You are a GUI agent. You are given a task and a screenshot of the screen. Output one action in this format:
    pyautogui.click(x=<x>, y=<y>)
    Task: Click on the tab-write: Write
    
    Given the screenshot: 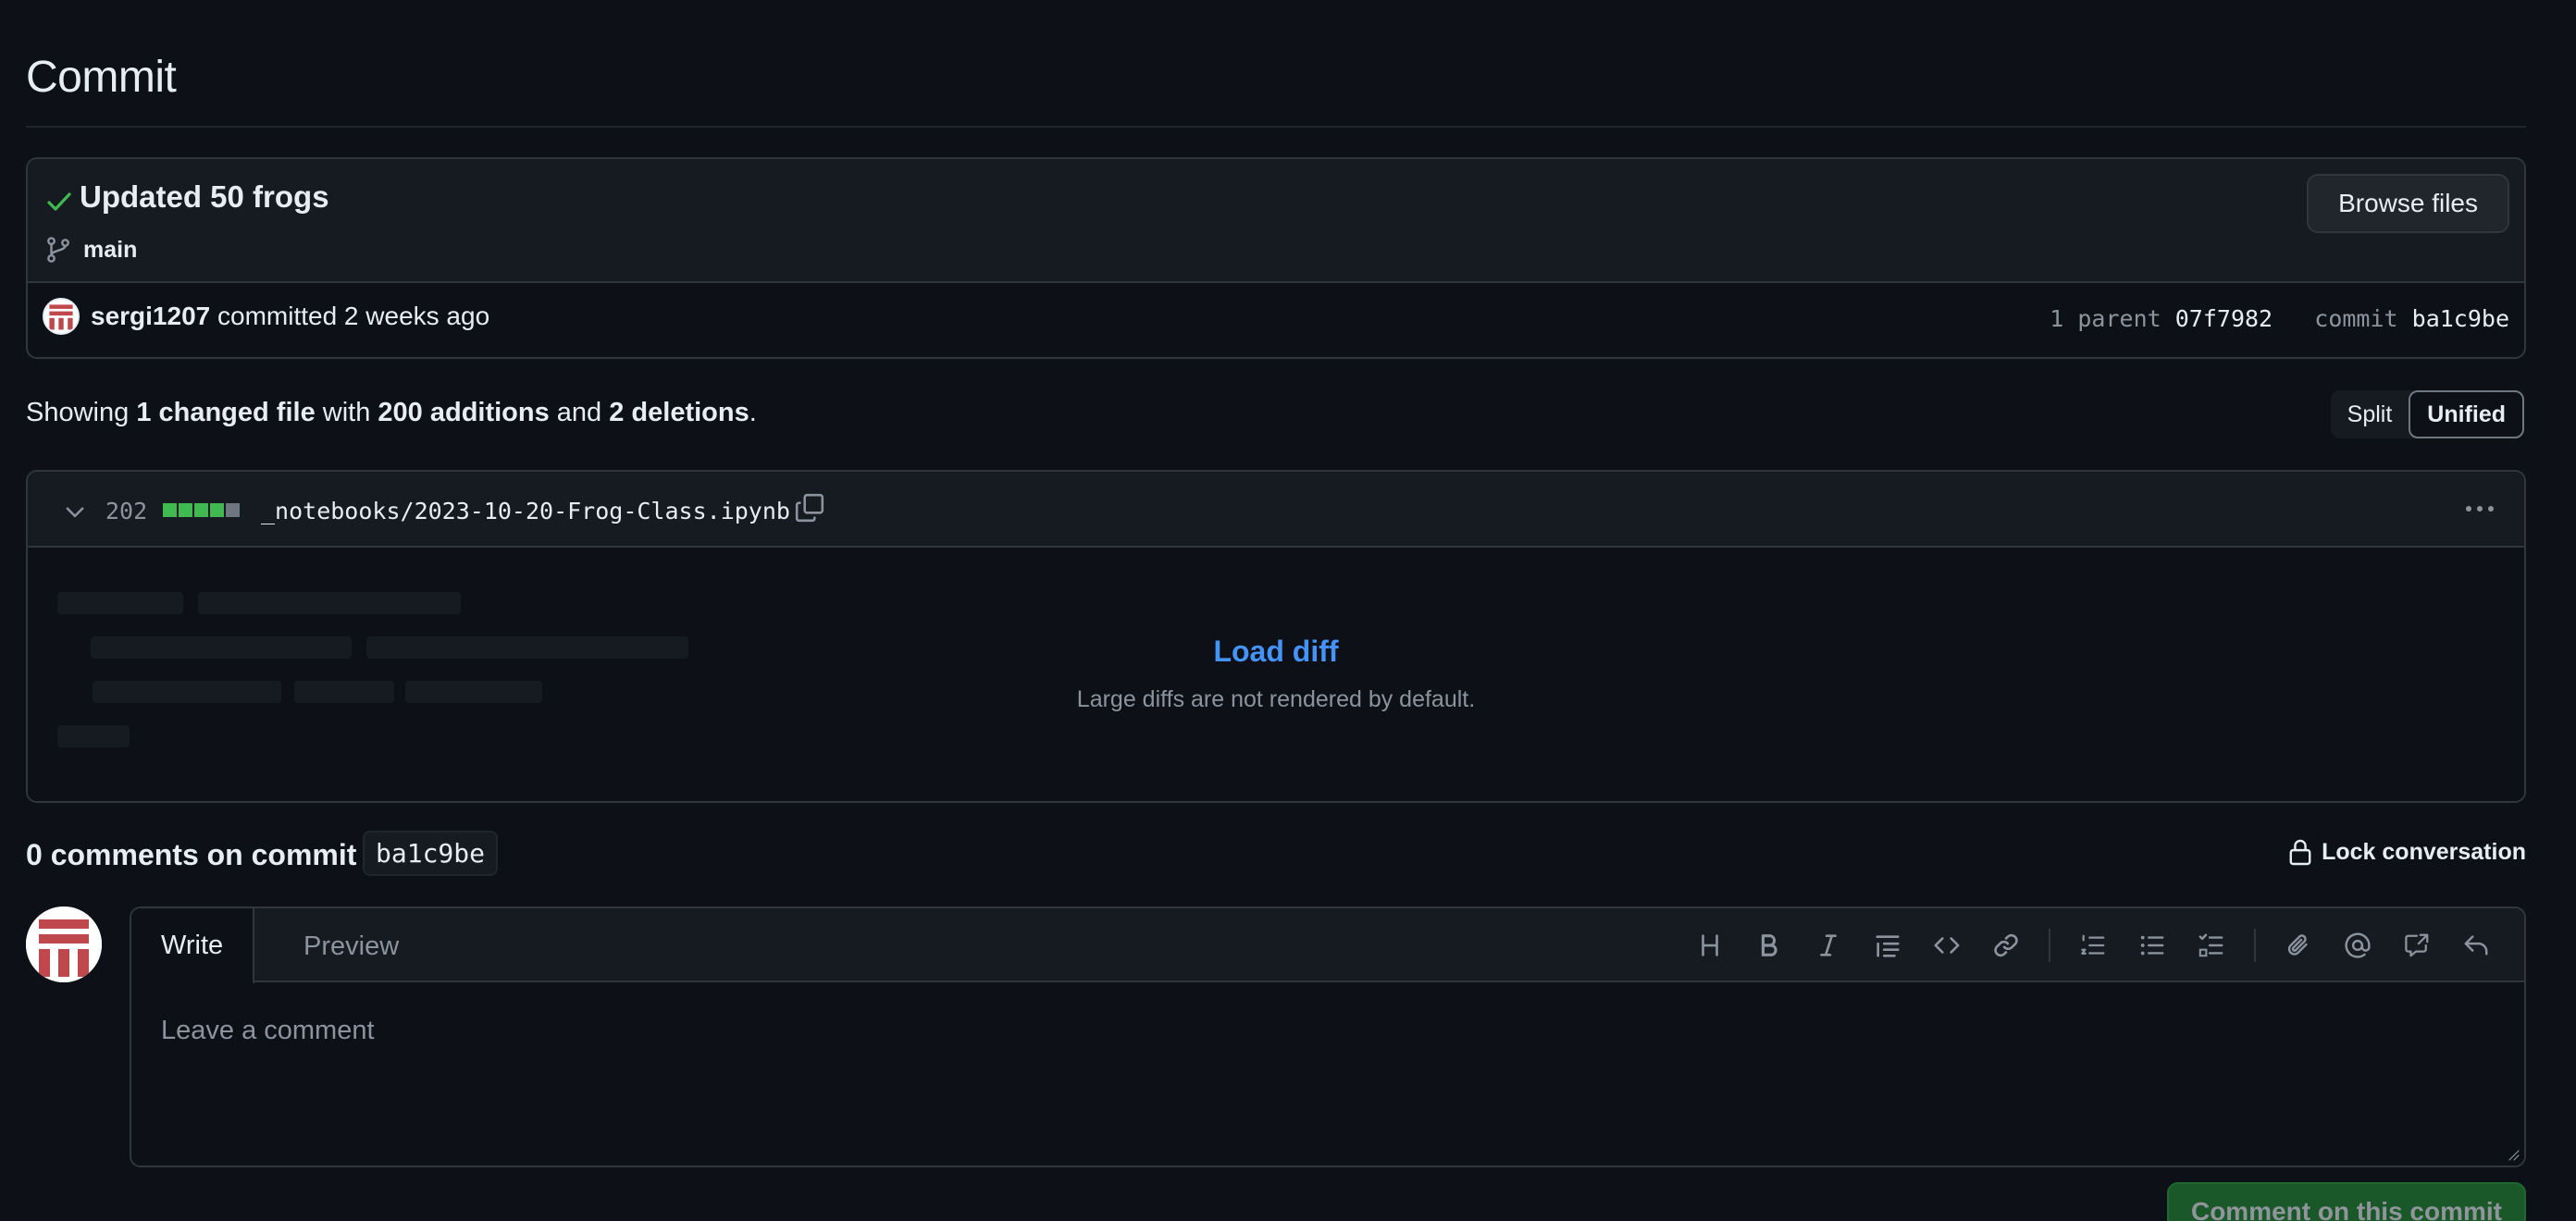 What is the action you would take?
    pyautogui.click(x=193, y=946)
    